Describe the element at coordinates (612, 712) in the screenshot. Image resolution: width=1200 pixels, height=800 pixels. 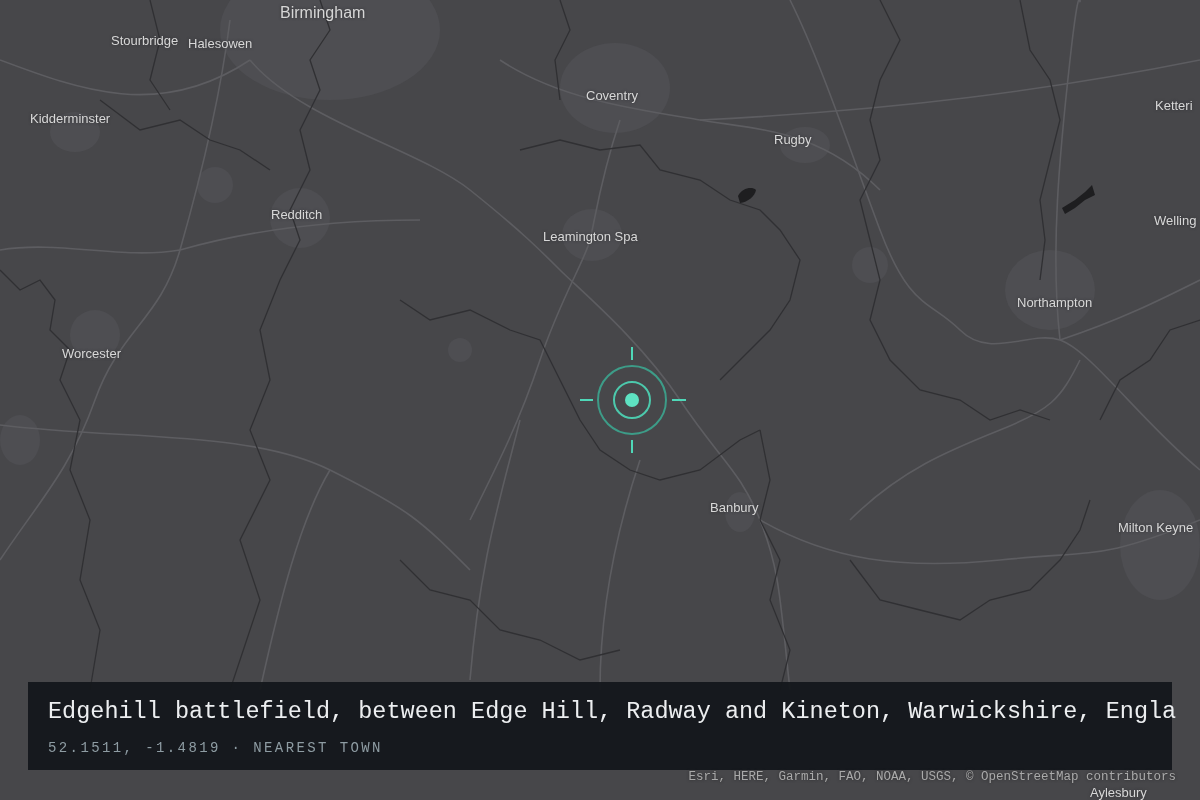
I see `caption-title: Edgehill battlefield, between Edge Hill, Radway and Kineton, Warwickshire, Engla` at that location.